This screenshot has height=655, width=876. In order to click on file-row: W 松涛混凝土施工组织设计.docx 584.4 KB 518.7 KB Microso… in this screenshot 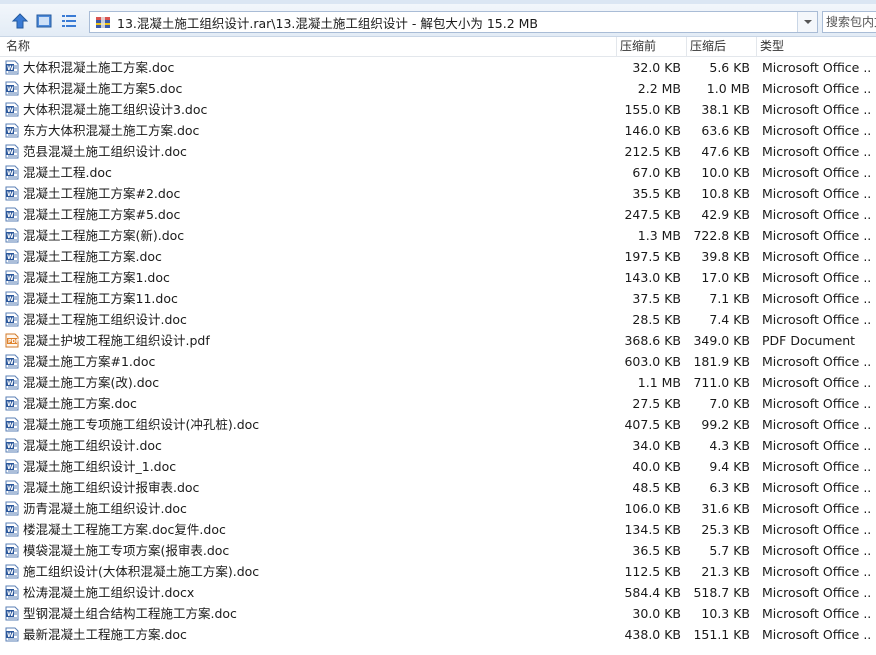, I will do `click(438, 592)`.